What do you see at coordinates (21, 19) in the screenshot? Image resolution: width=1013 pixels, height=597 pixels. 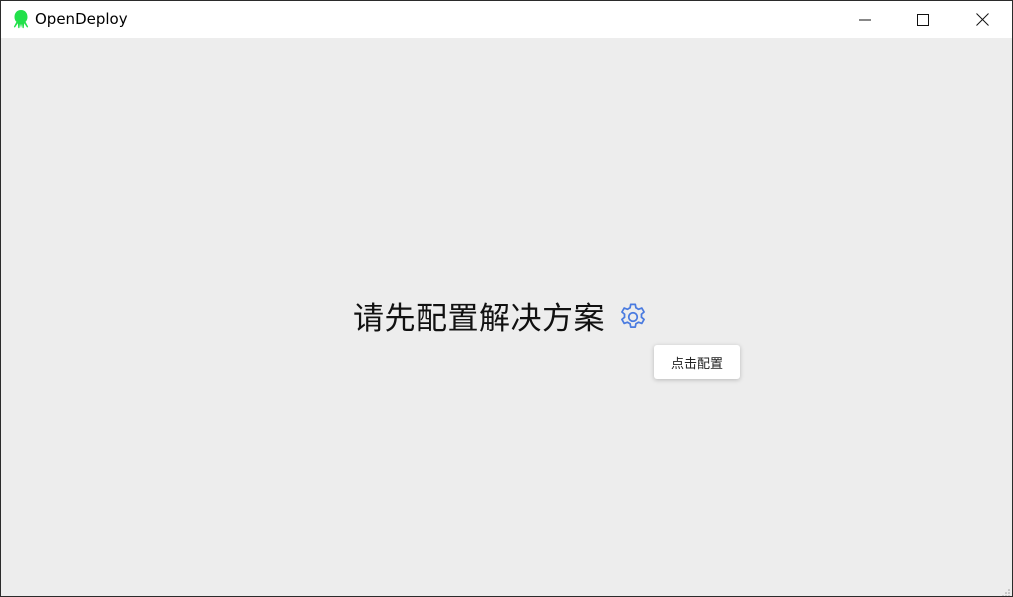 I see `octopus-logo-icon` at bounding box center [21, 19].